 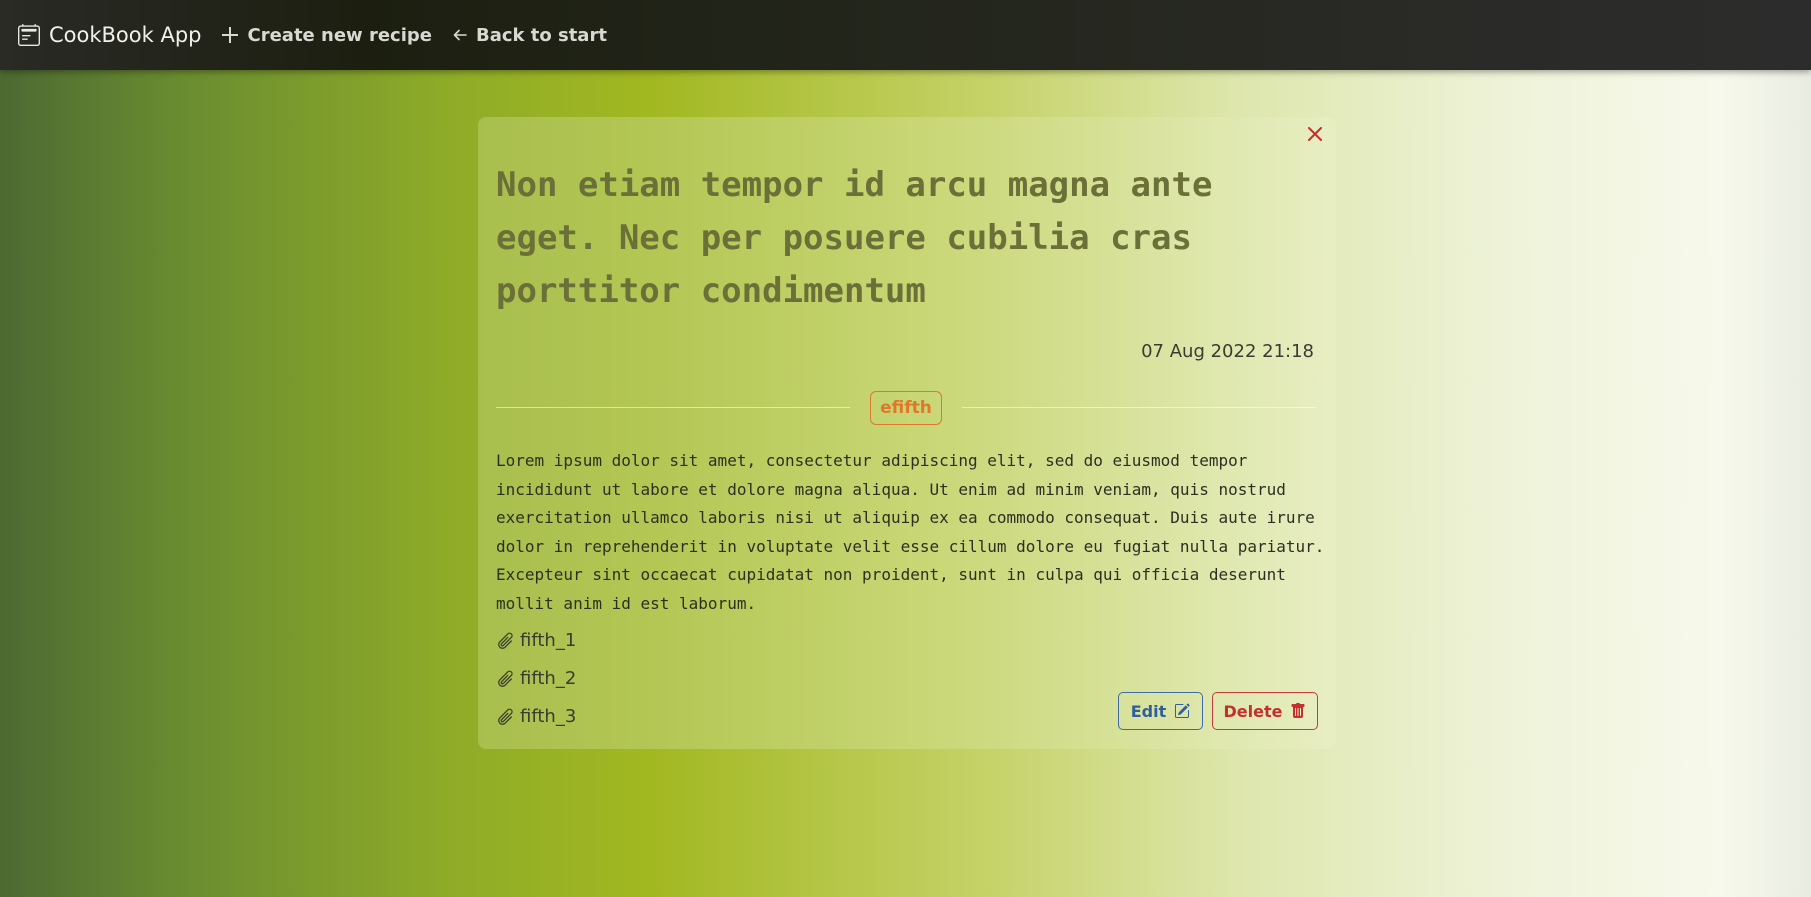 What do you see at coordinates (339, 35) in the screenshot?
I see `create-recipe-label: Create new recipe` at bounding box center [339, 35].